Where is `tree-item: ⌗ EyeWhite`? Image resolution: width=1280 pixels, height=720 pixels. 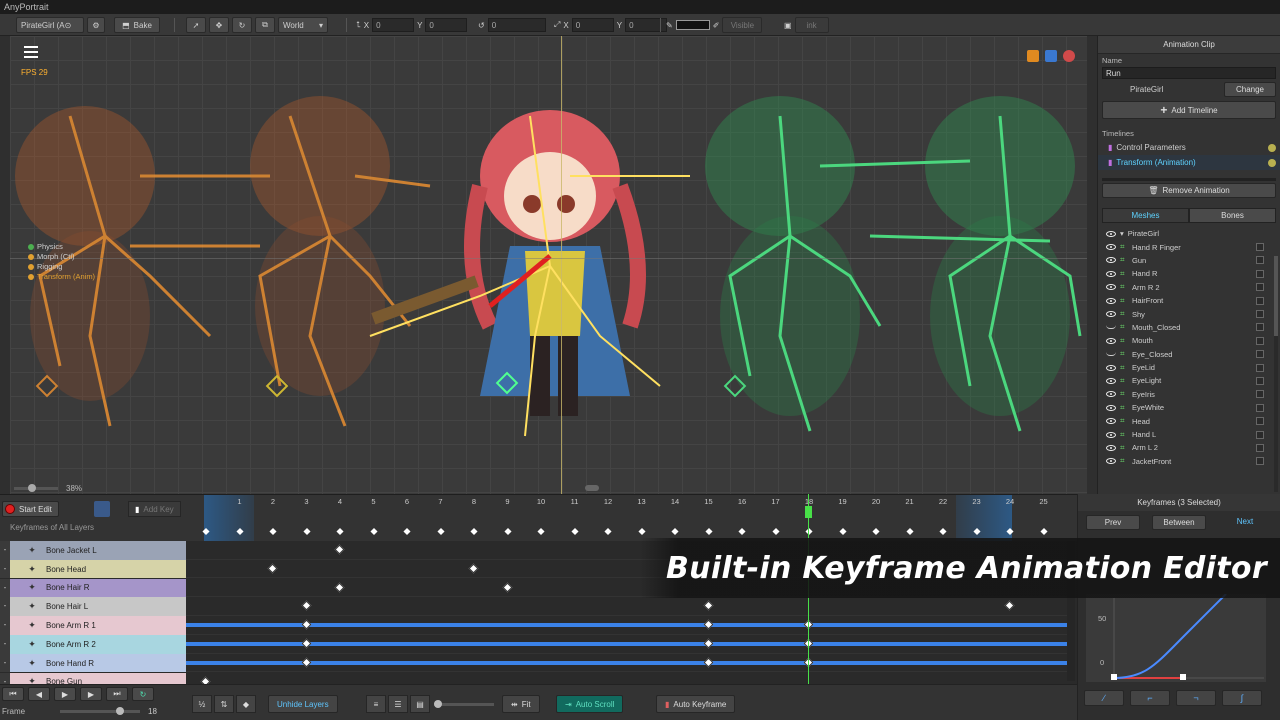 tree-item: ⌗ EyeWhite is located at coordinates (1189, 407).